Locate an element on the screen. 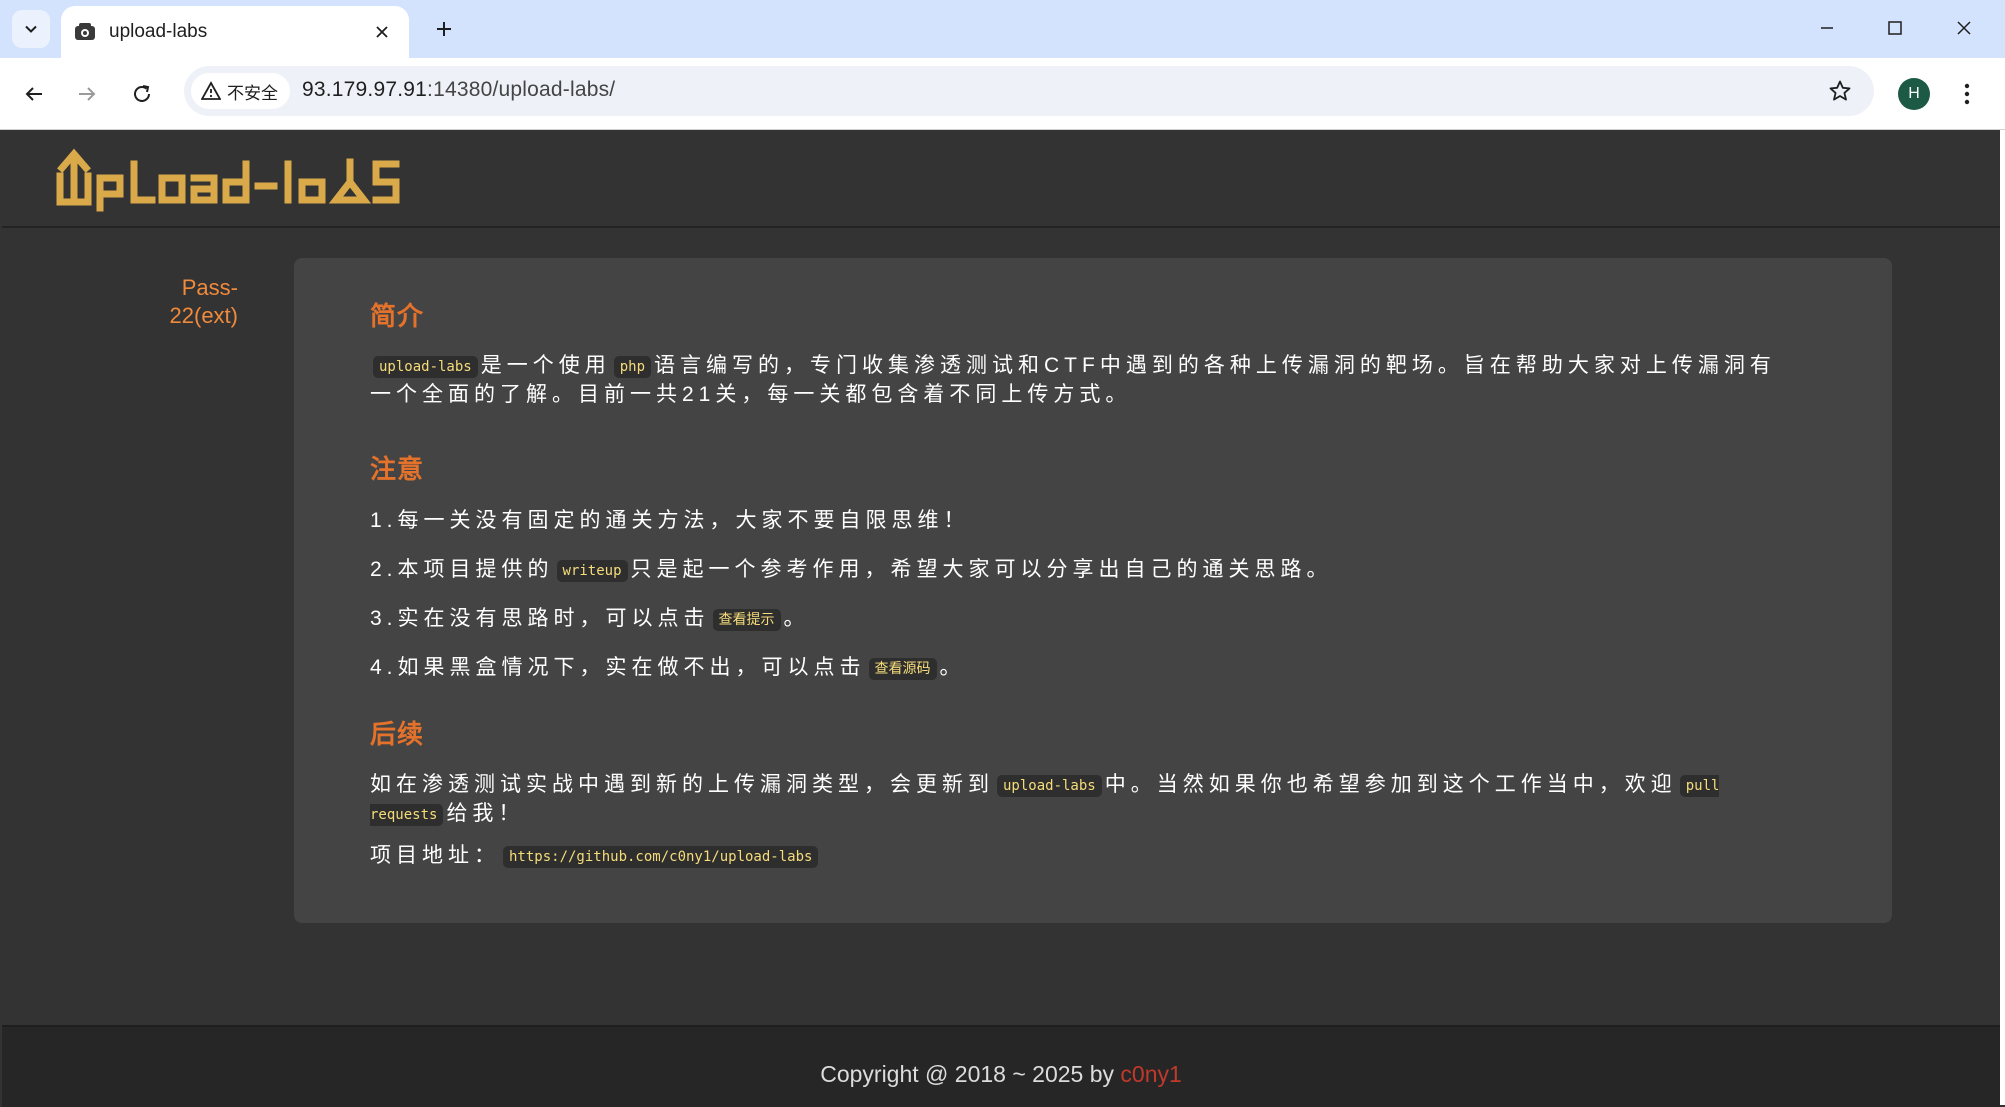 The height and width of the screenshot is (1107, 2005). close-icon is located at coordinates (382, 32).